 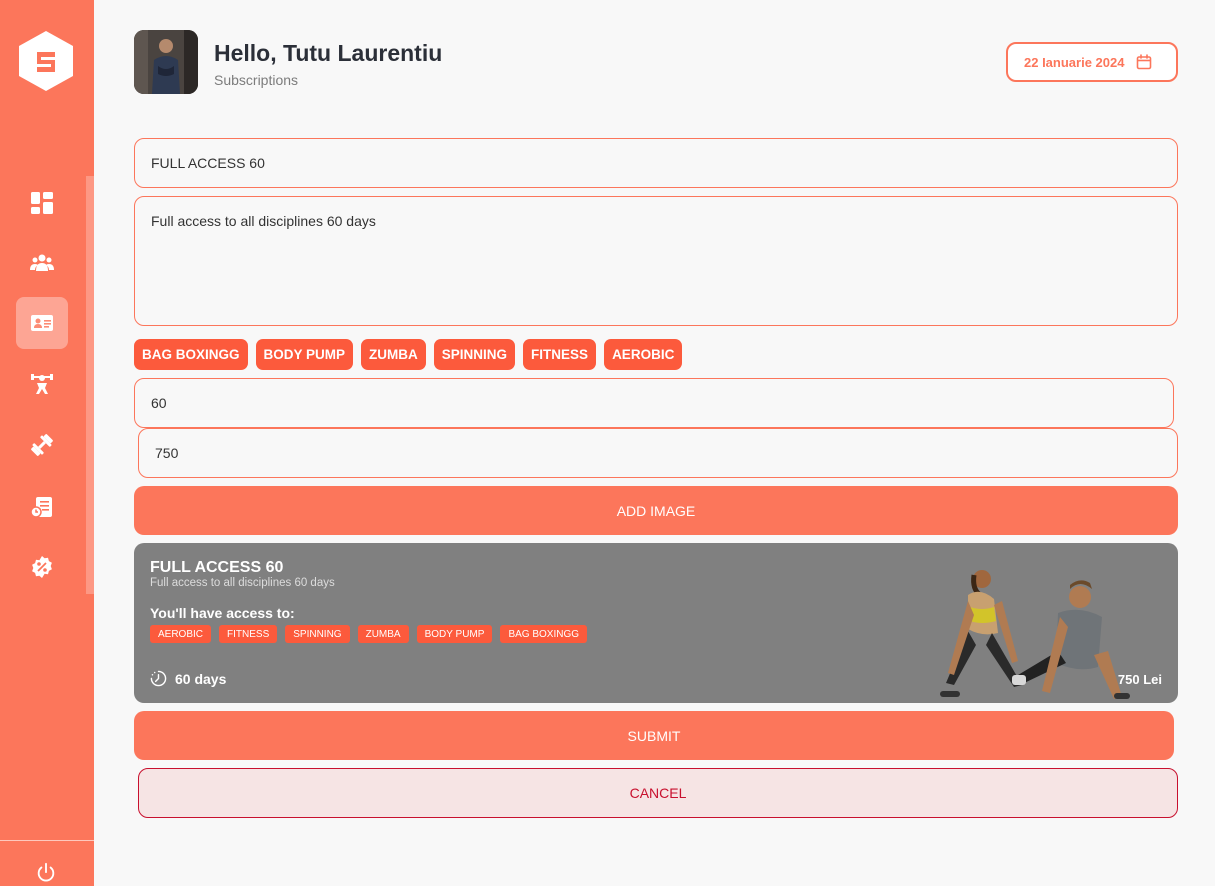 What do you see at coordinates (208, 163) in the screenshot?
I see `subscription-name-value: FULL ACCESS 60` at bounding box center [208, 163].